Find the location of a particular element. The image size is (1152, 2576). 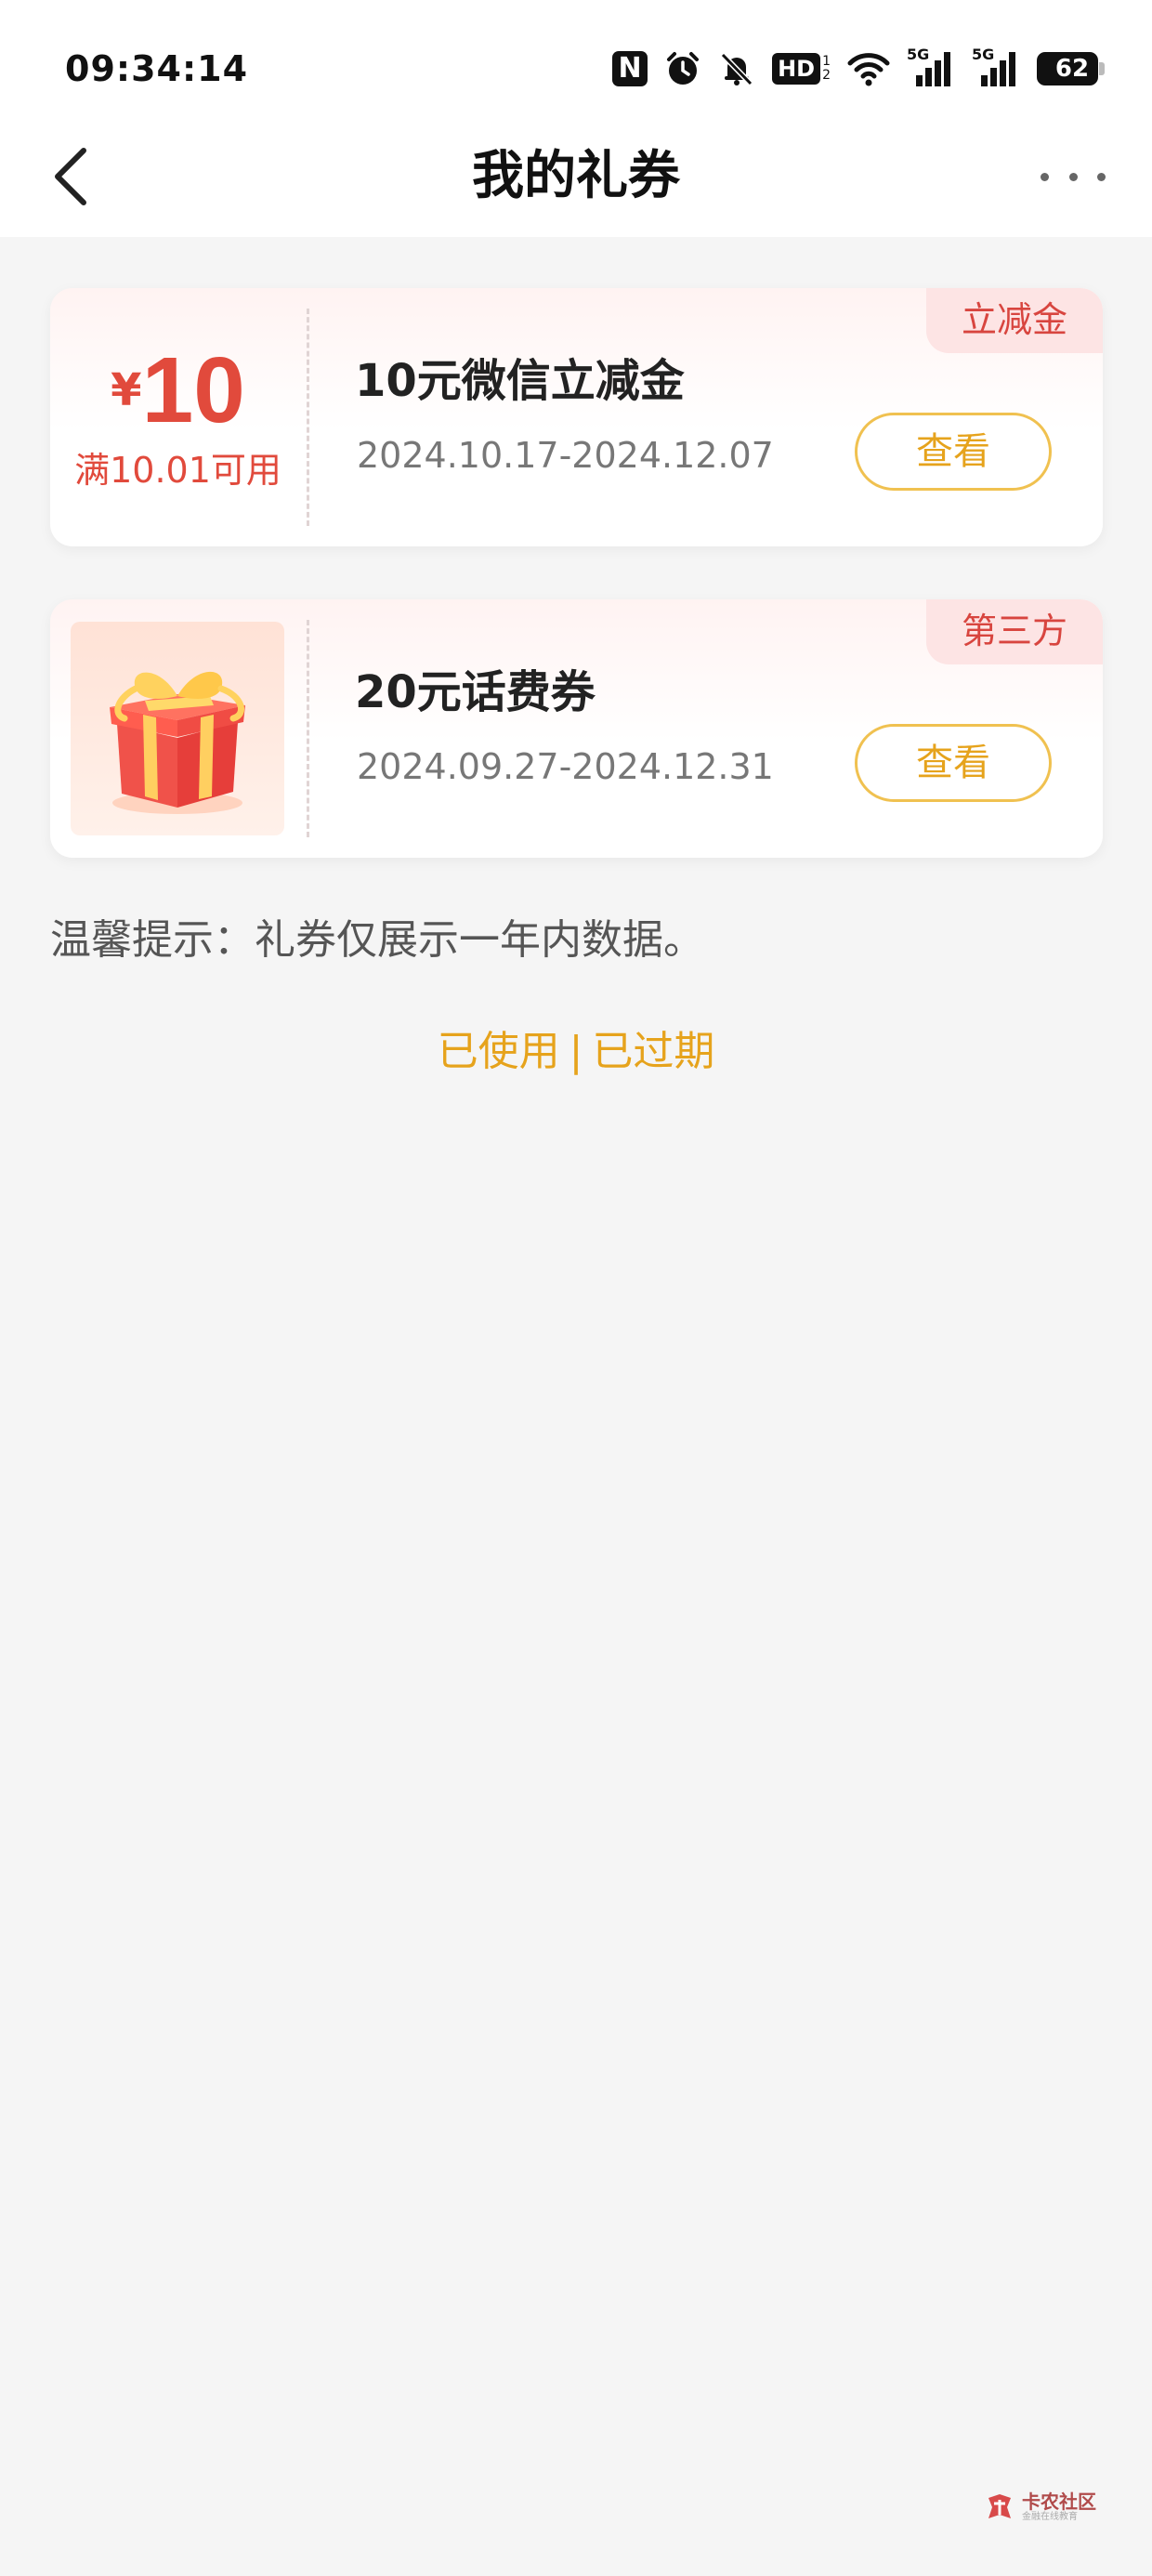

coupon-card: 第三方 20元话费券 2024.09.27-2024.12.31 查看 is located at coordinates (576, 728).